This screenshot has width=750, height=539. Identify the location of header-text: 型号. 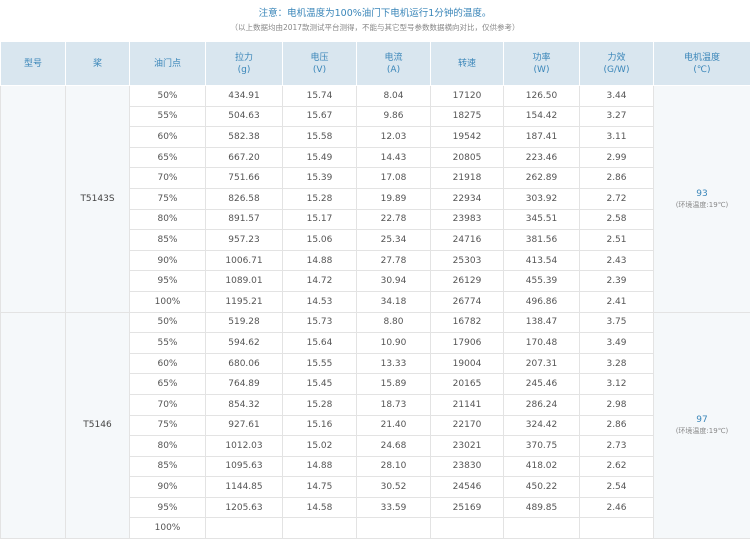
(33, 64).